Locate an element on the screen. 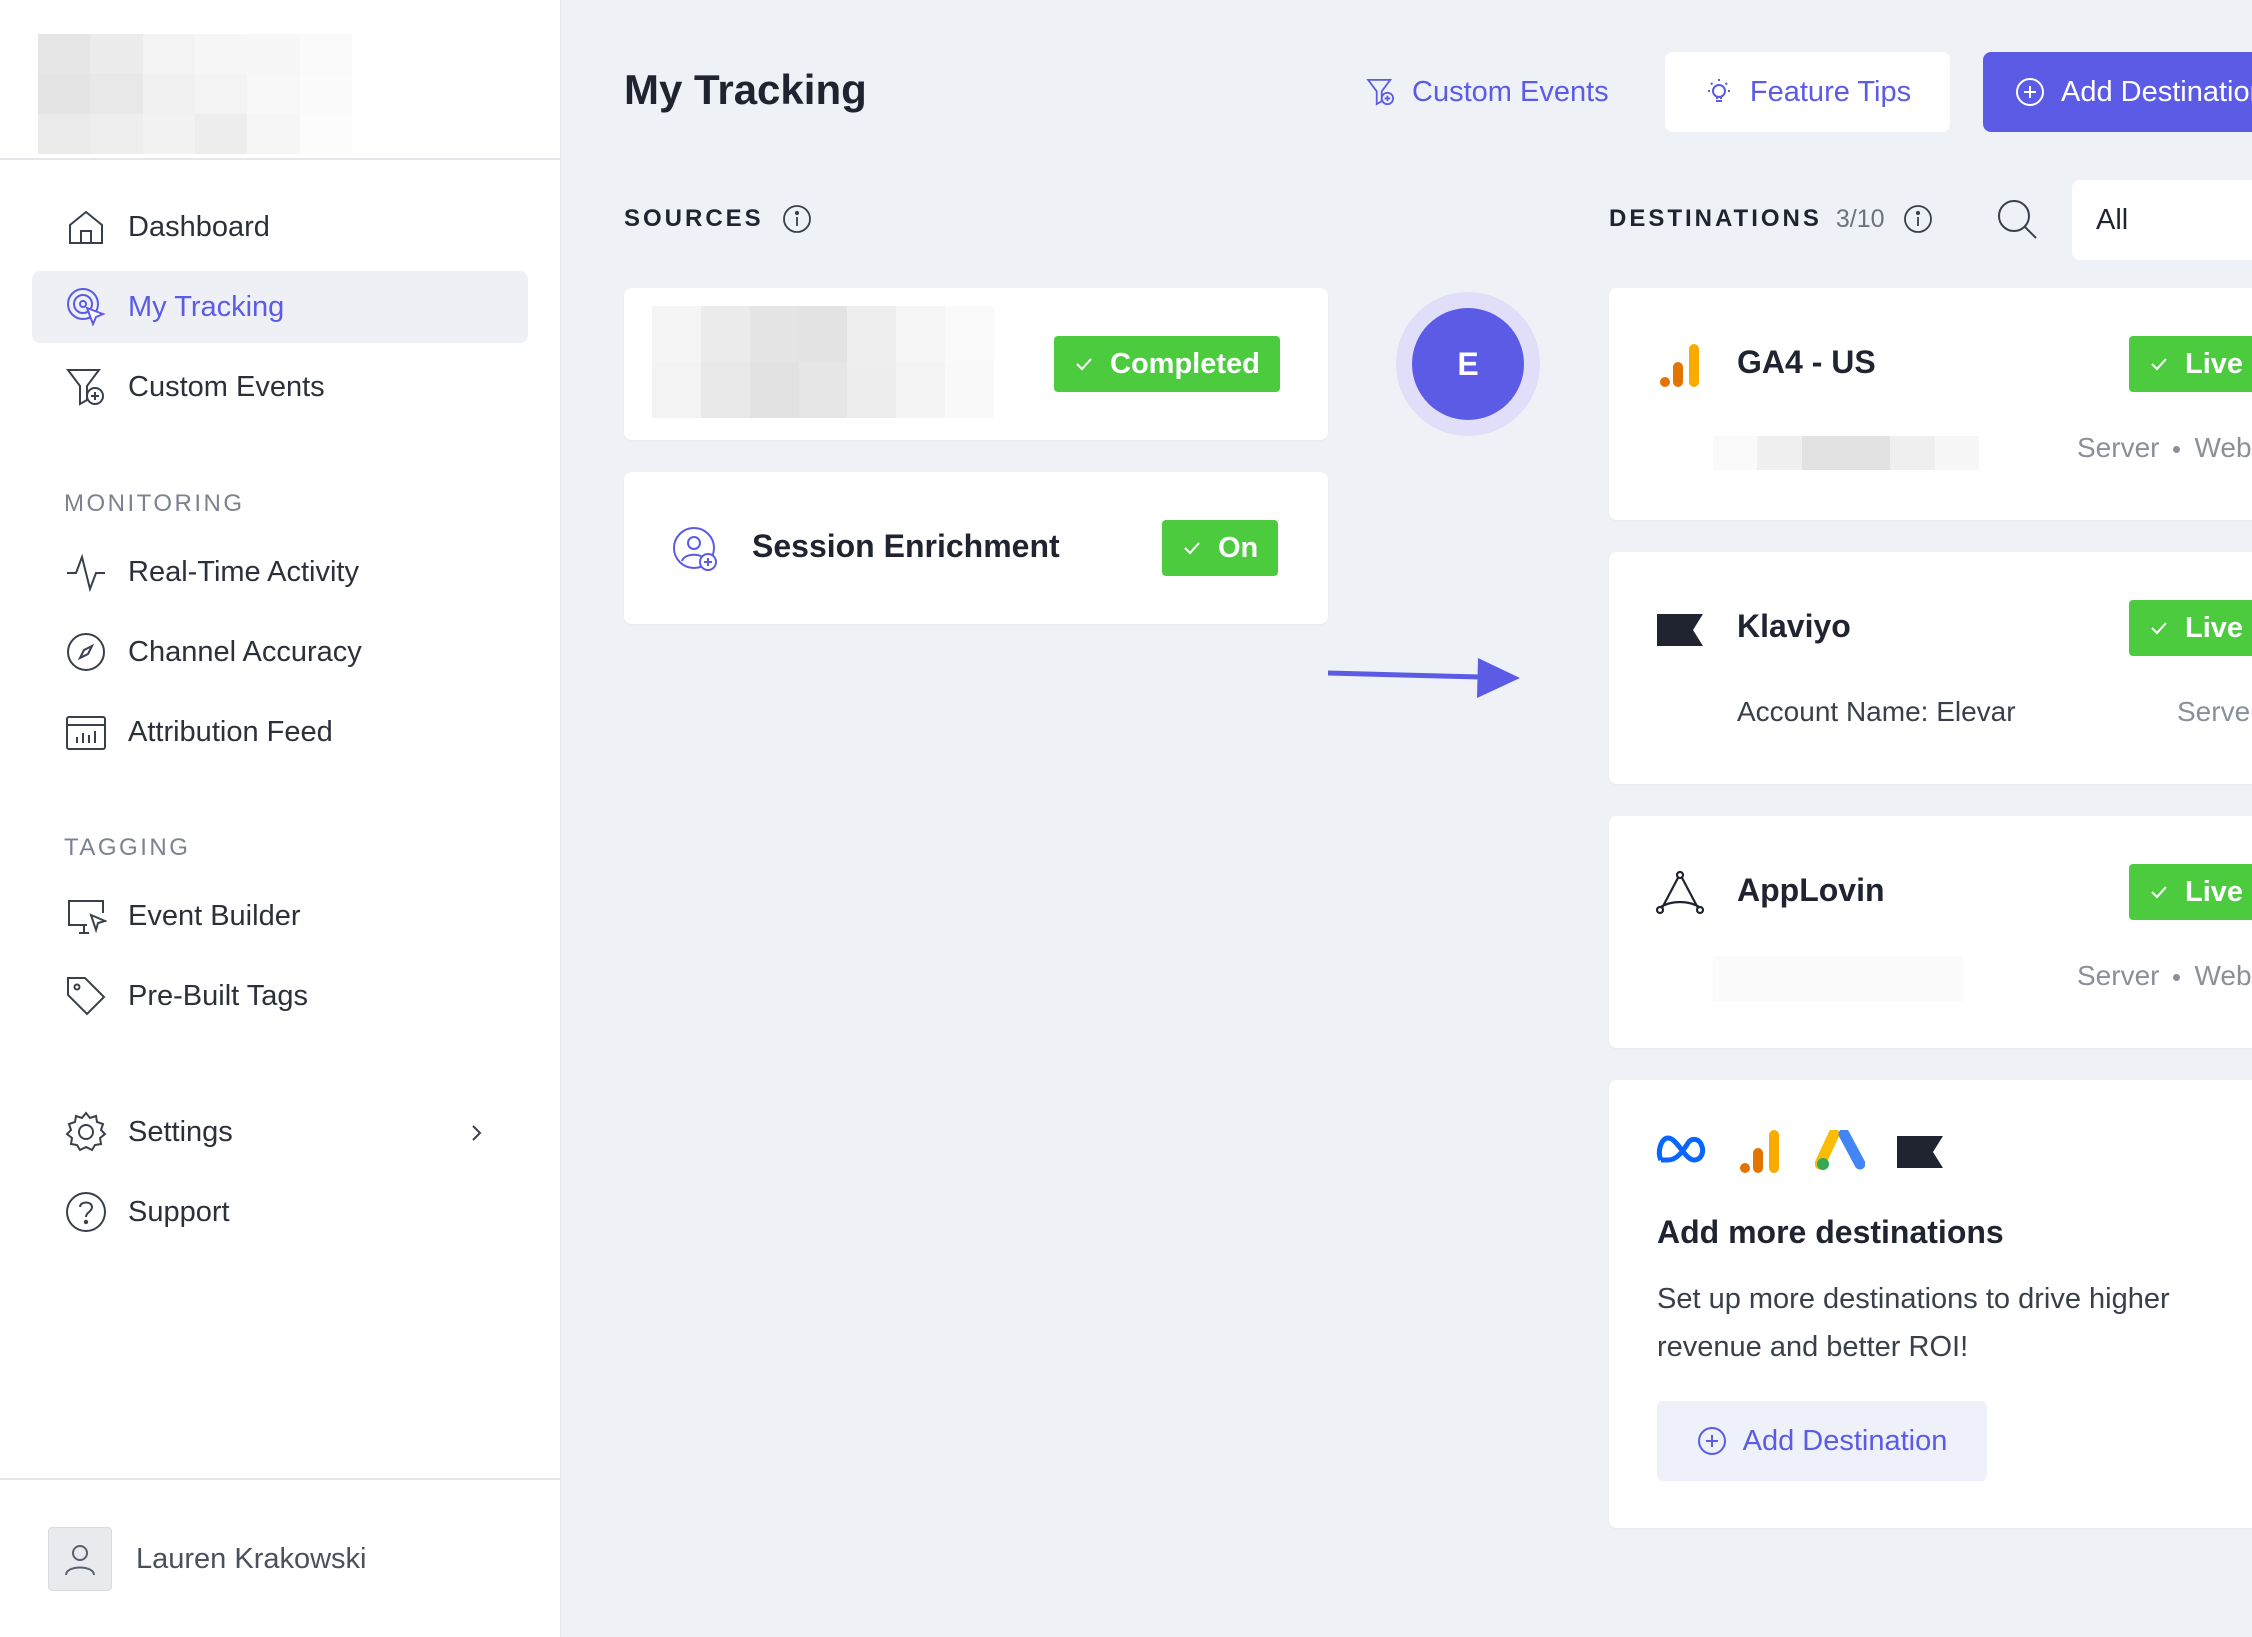 Image resolution: width=2252 pixels, height=1637 pixels. sidebar-item-label: Settings is located at coordinates (180, 1131).